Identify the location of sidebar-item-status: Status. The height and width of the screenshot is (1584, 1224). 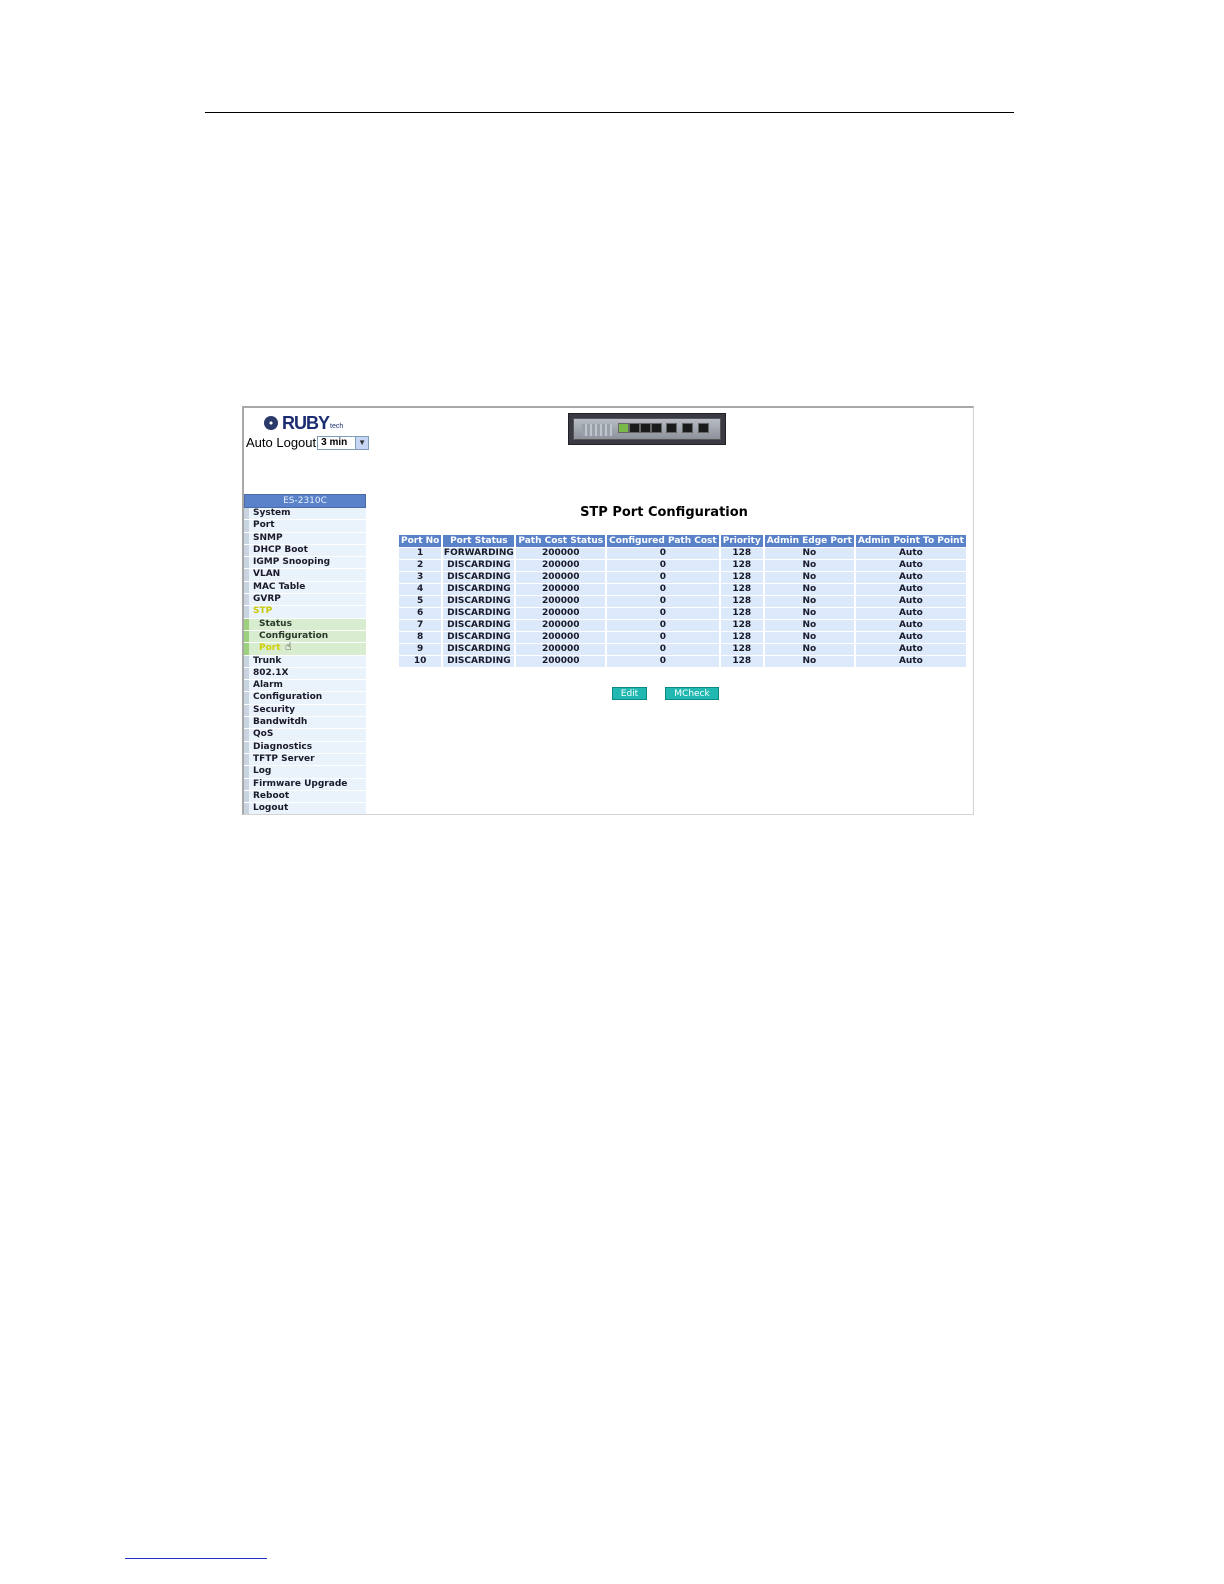
(305, 624).